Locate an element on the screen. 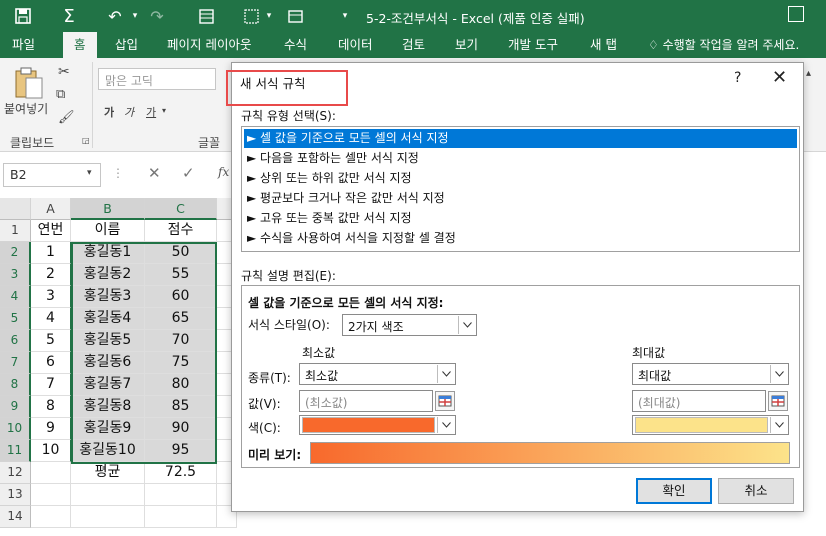  row-header: 7 is located at coordinates (15, 363).